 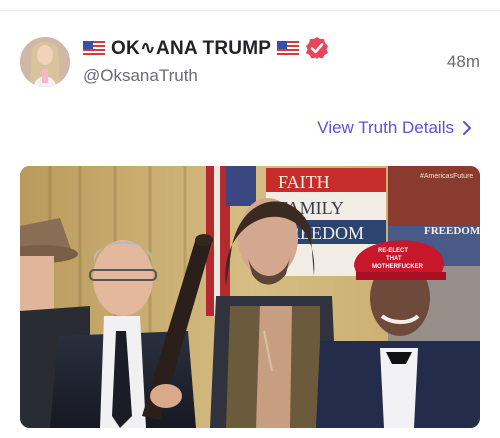 I want to click on cap-text-line-2: THAT, so click(x=394, y=259).